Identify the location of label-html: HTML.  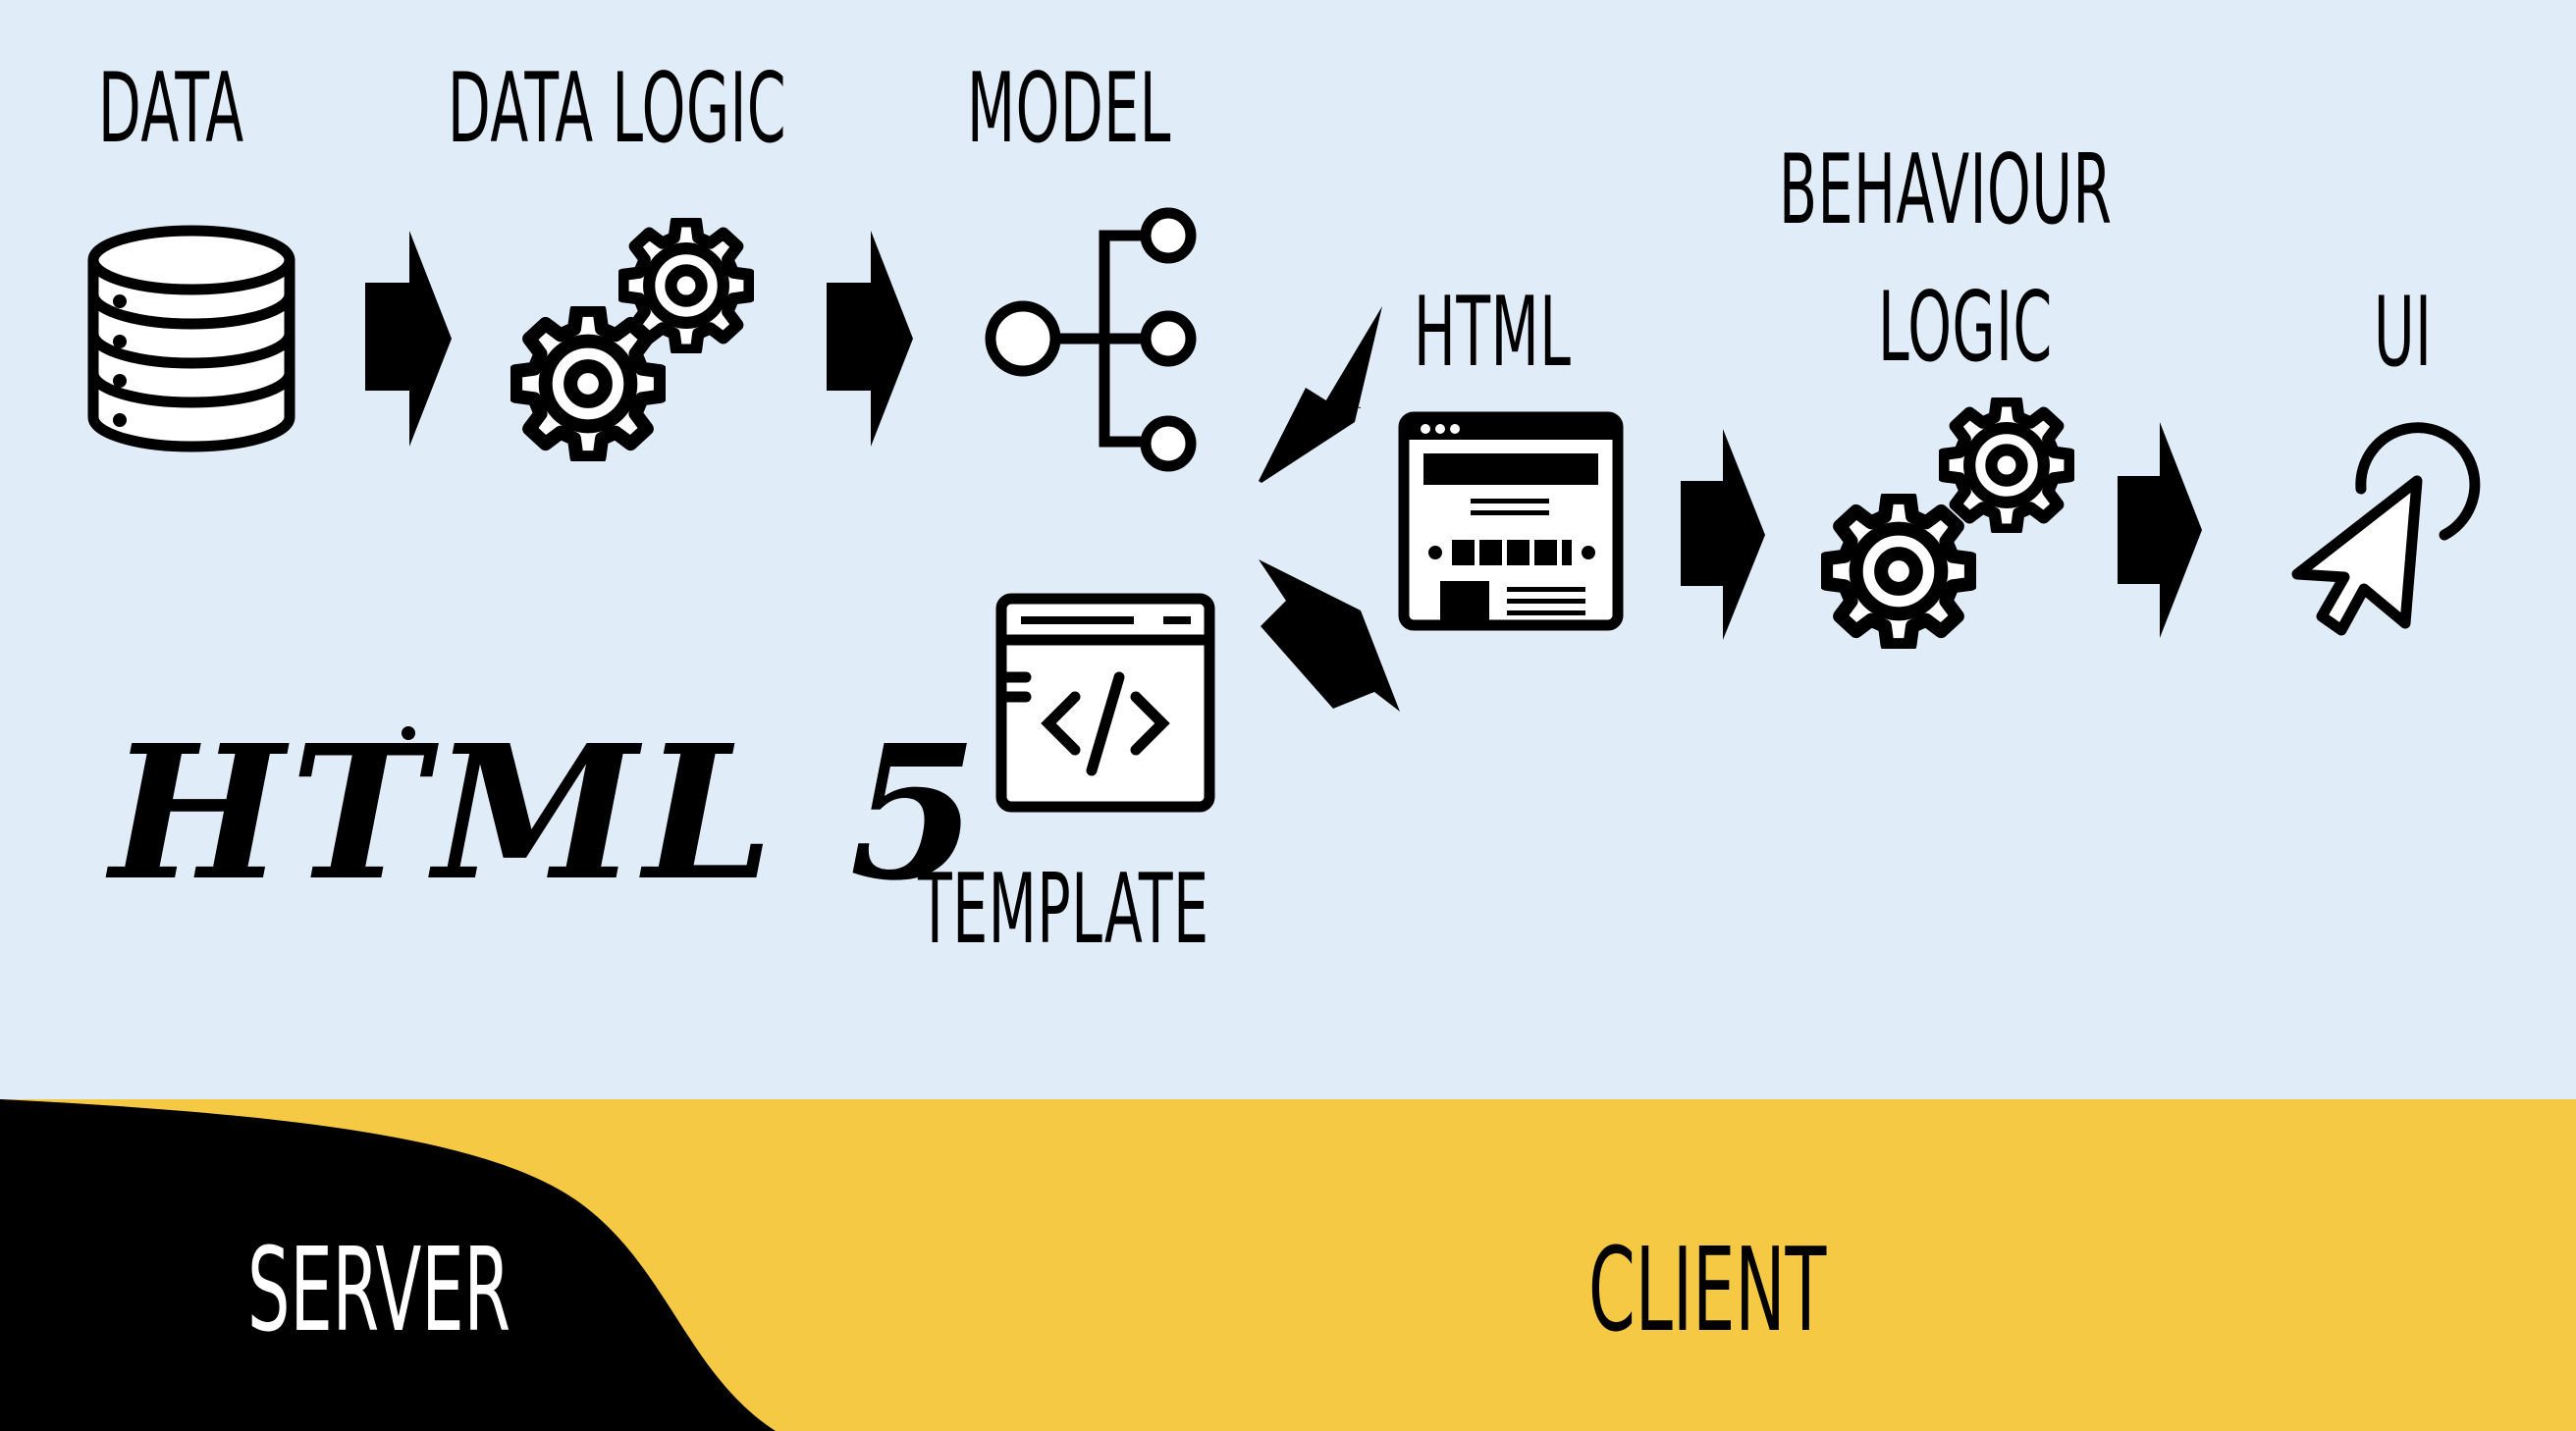
(1493, 333).